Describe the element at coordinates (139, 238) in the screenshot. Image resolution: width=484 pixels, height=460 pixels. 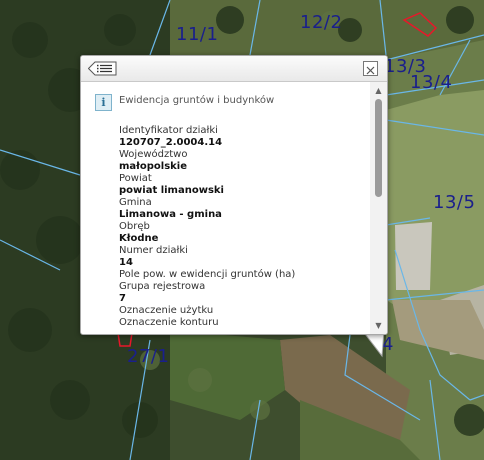
I see `field-value-obreb: Kłodne` at that location.